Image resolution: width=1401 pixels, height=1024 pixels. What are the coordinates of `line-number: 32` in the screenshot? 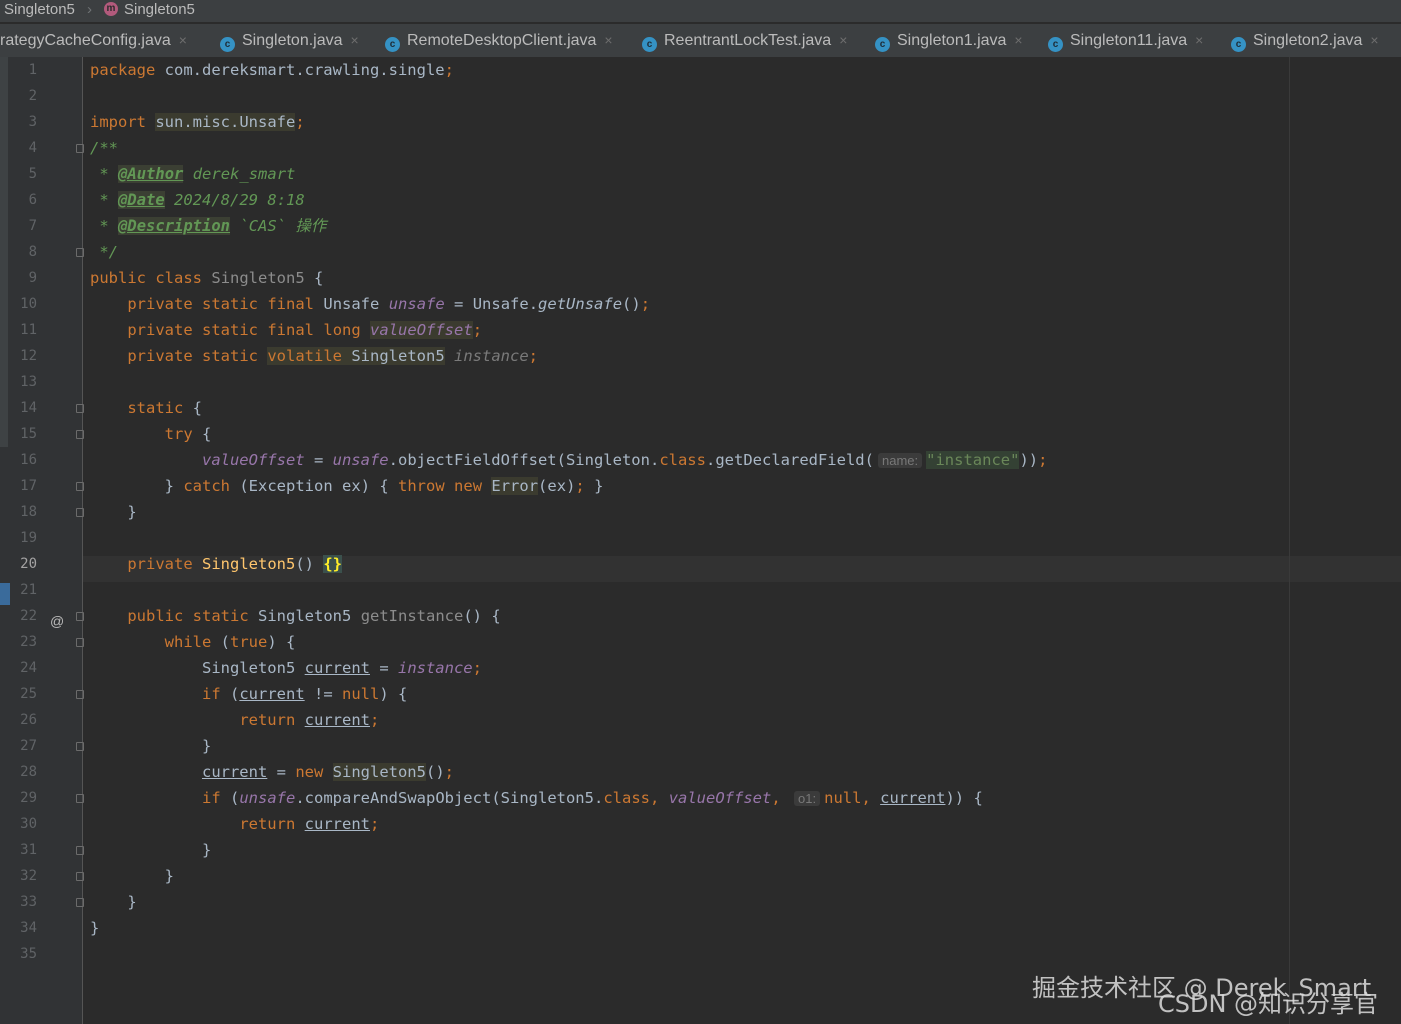 It's located at (18, 876).